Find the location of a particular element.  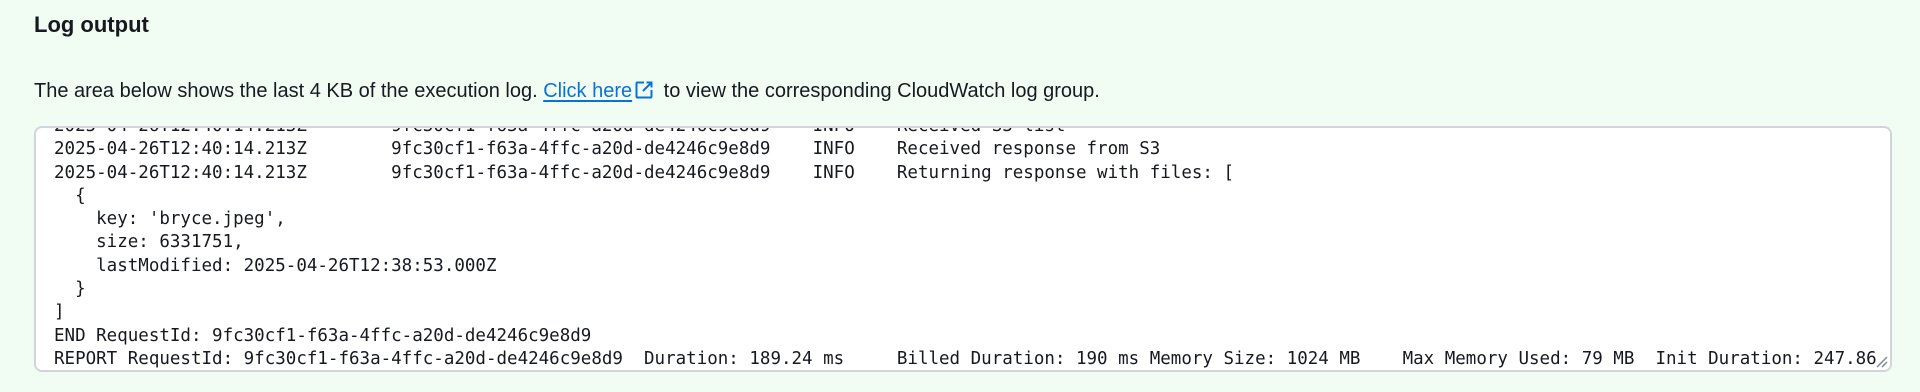

cloudwatch-link: Click here is located at coordinates (600, 91).